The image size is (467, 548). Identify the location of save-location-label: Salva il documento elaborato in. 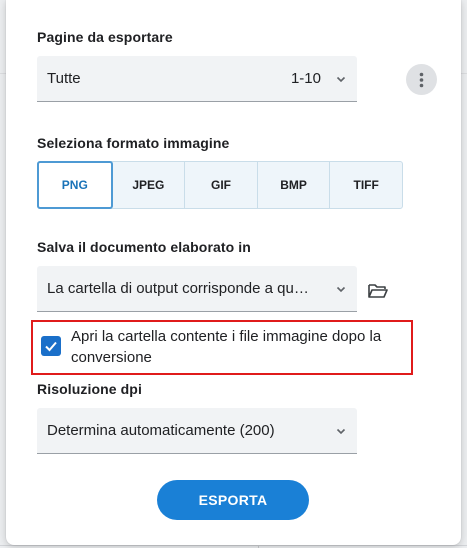
(144, 247).